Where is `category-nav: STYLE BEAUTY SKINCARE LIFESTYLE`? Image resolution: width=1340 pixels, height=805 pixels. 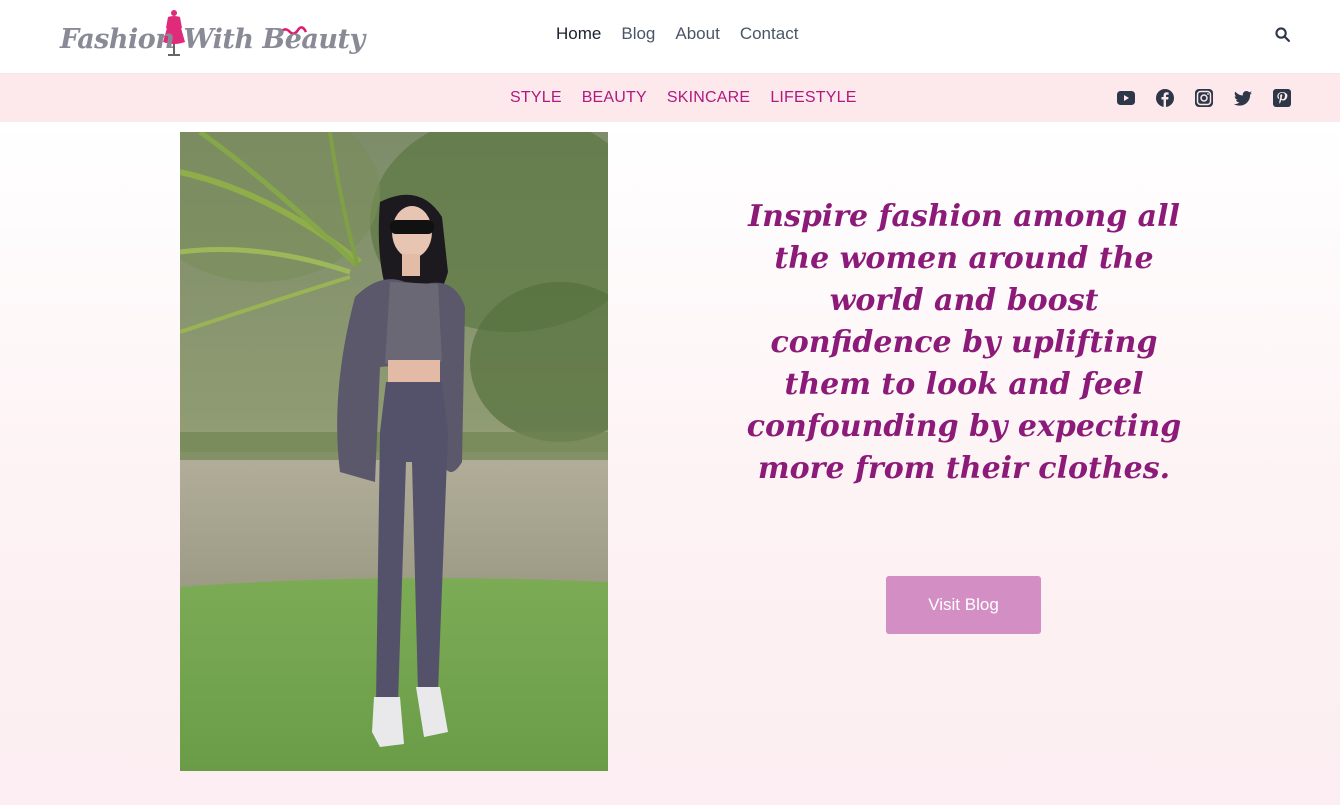
category-nav: STYLE BEAUTY SKINCARE LIFESTYLE is located at coordinates (683, 98).